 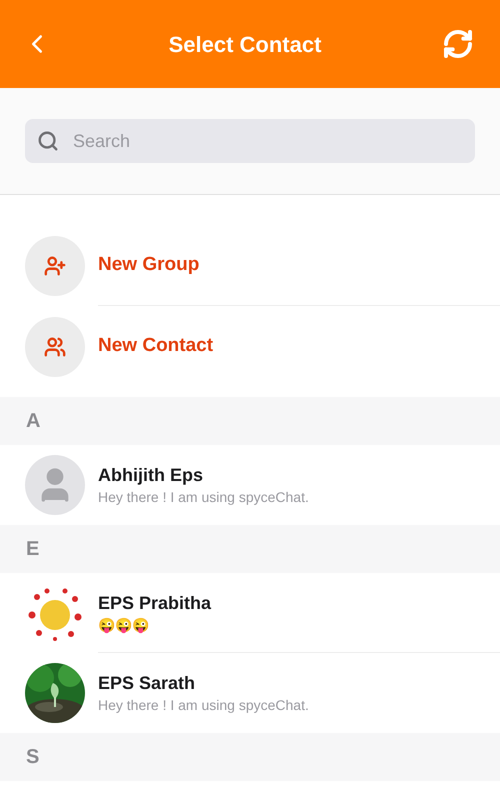 I want to click on add-person-icon, so click(x=55, y=265).